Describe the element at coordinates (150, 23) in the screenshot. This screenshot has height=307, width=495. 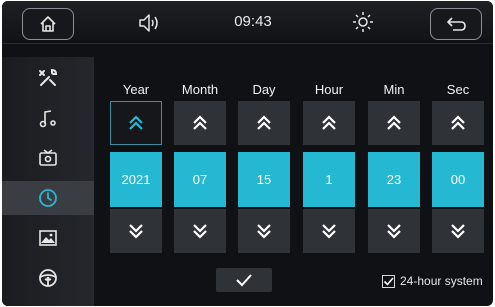
I see `volume-icon` at that location.